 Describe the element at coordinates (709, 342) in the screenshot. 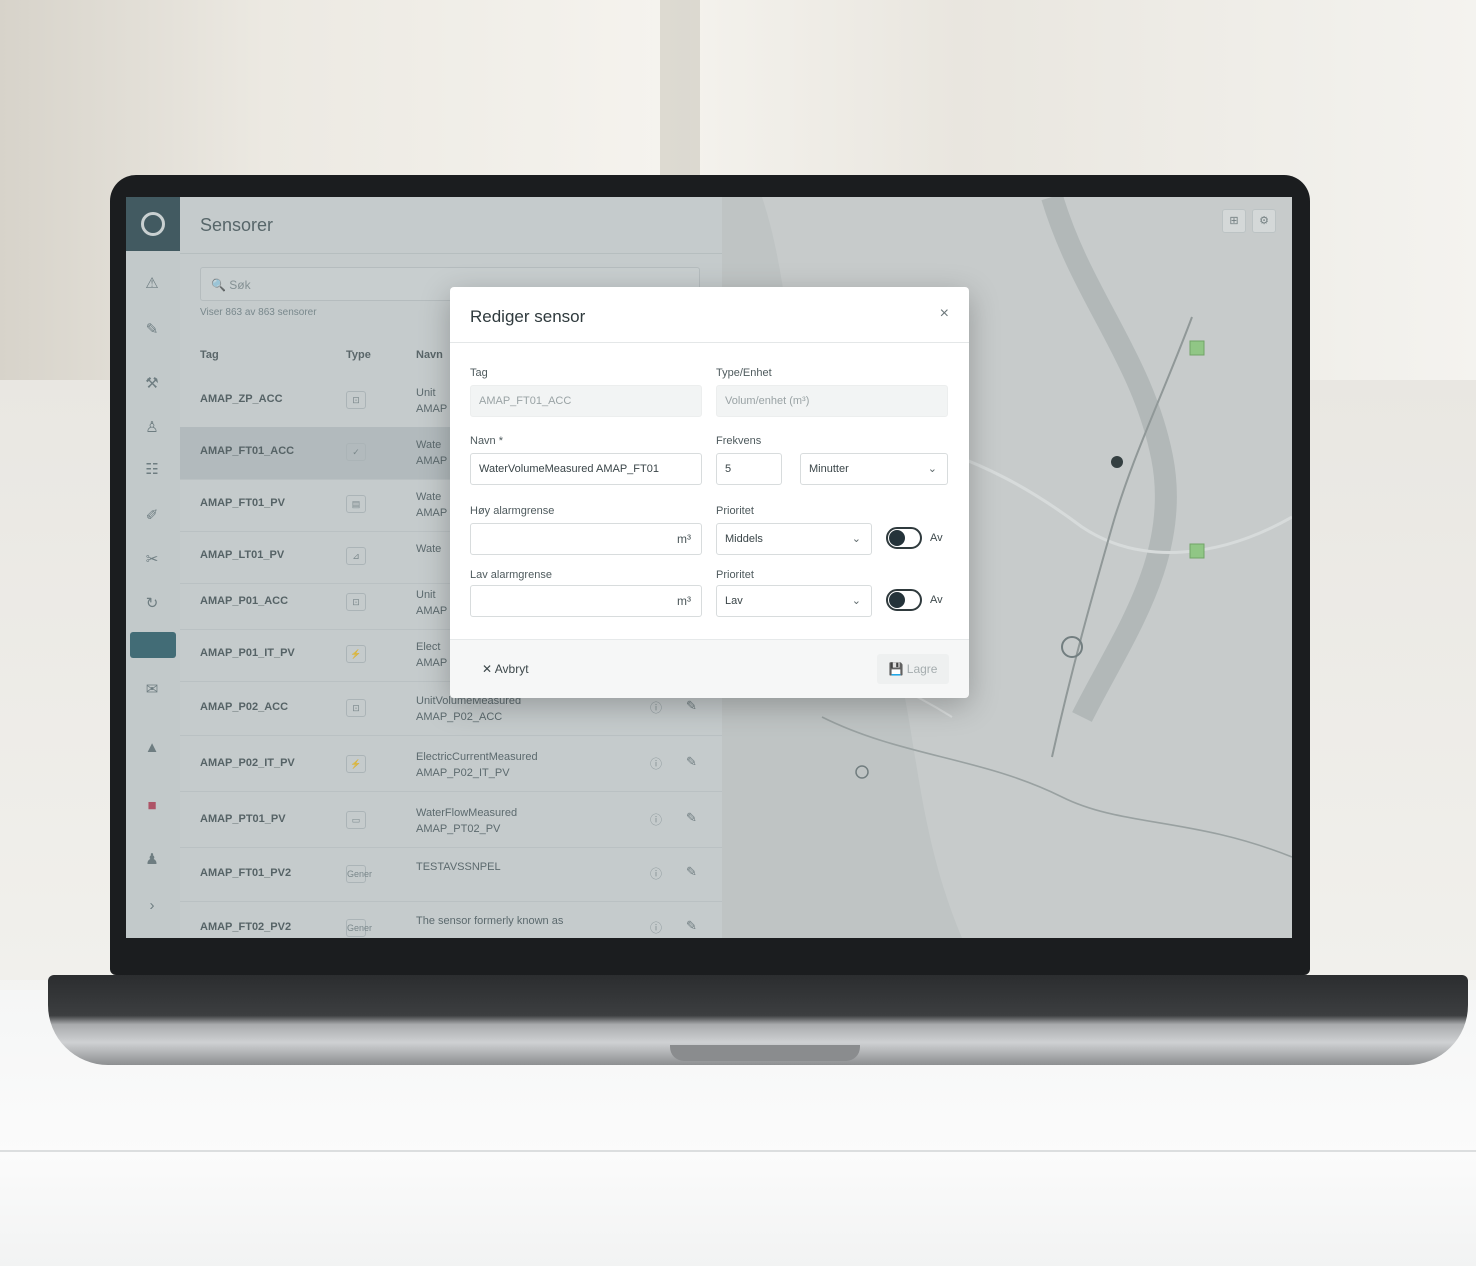

I see `dialog-divider` at that location.